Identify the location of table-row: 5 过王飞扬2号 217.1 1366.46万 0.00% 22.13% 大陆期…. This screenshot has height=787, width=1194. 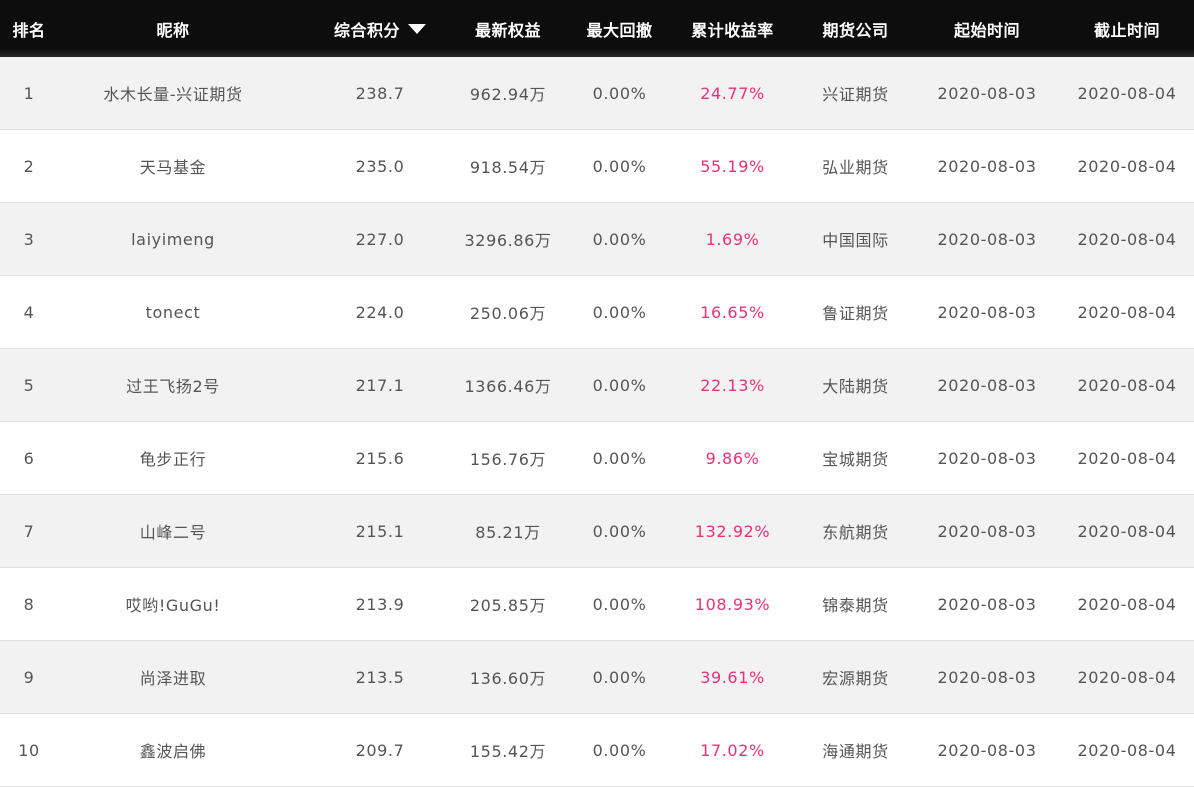
(597, 385).